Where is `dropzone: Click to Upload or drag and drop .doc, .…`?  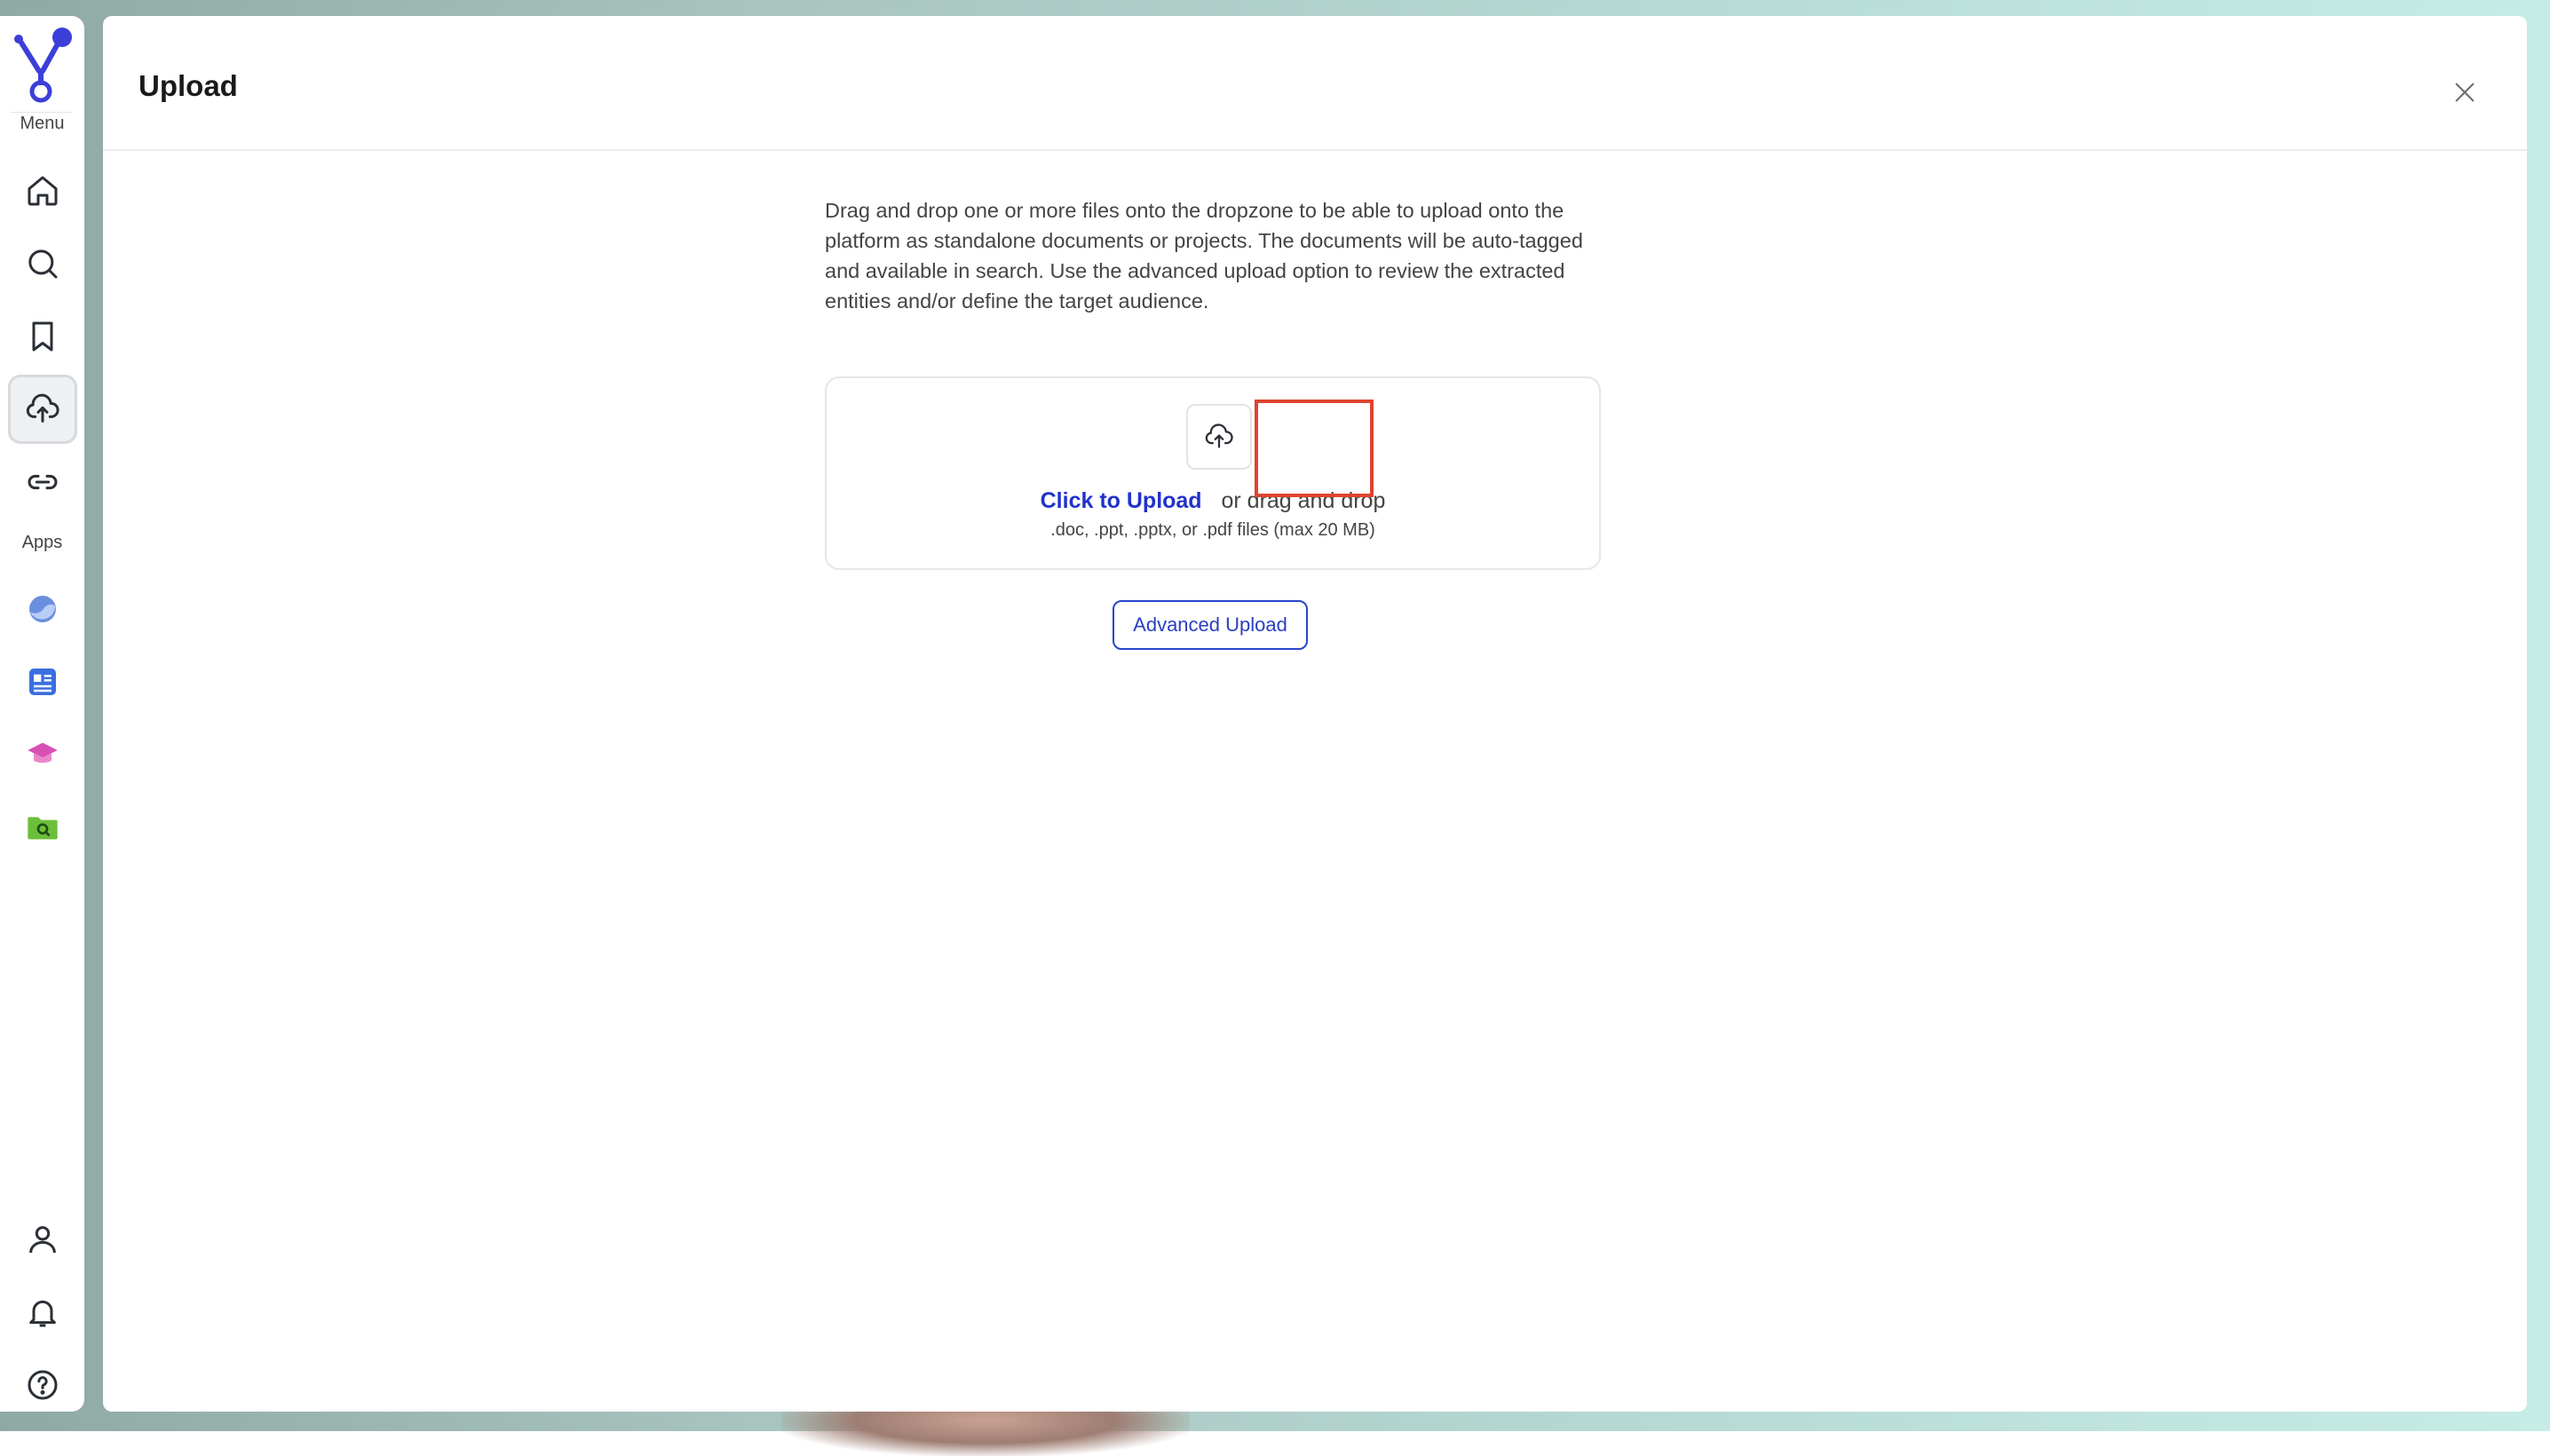
dropzone: Click to Upload or drag and drop .doc, .… is located at coordinates (1213, 473).